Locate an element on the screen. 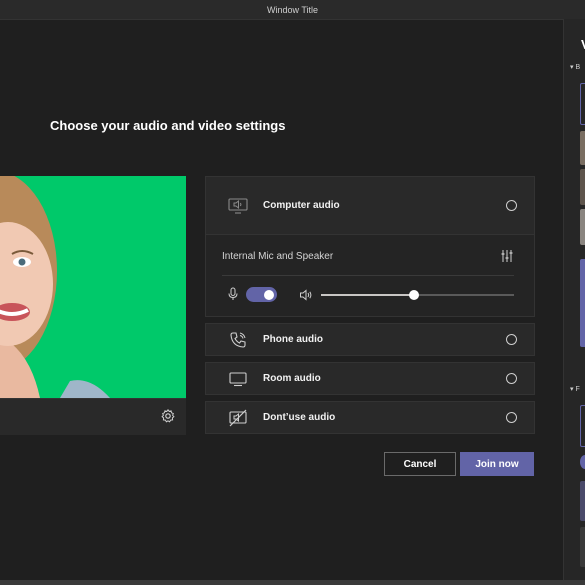 This screenshot has height=585, width=585. section-b-header: ▾ B is located at coordinates (575, 67).